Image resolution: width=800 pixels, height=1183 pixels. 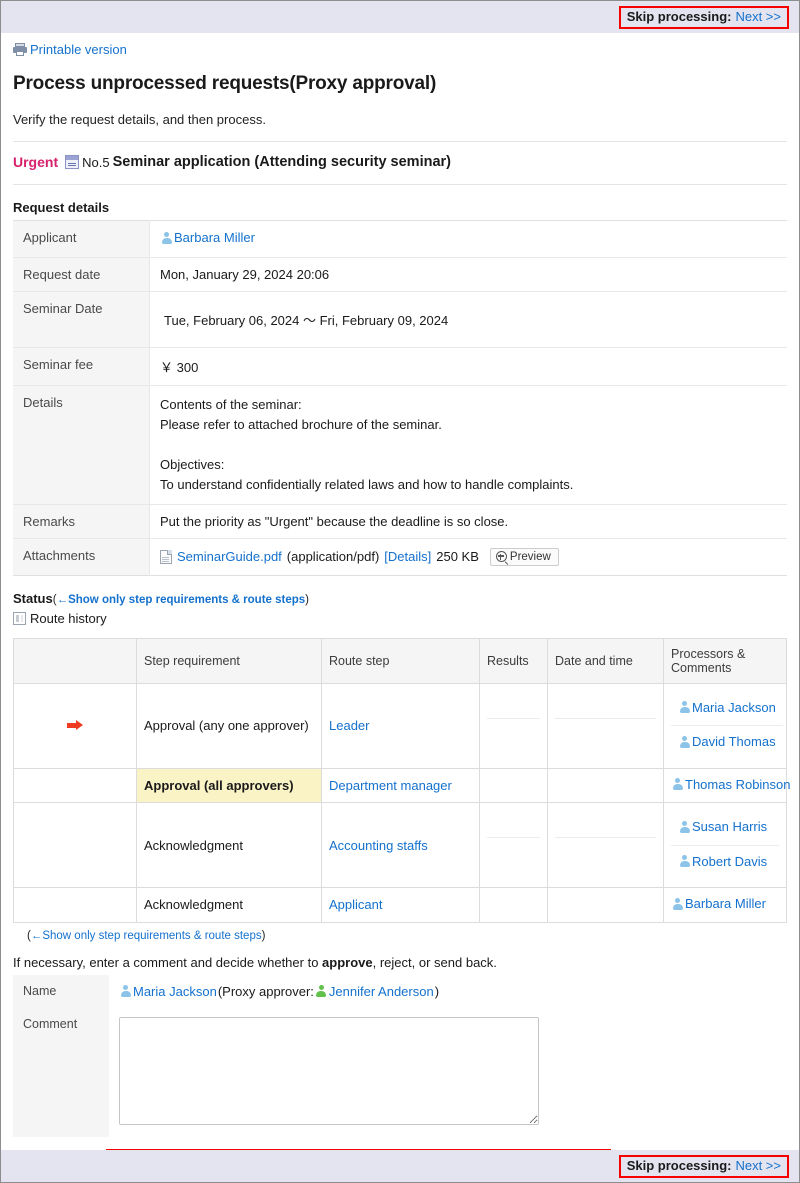 I want to click on printer-icon, so click(x=20, y=49).